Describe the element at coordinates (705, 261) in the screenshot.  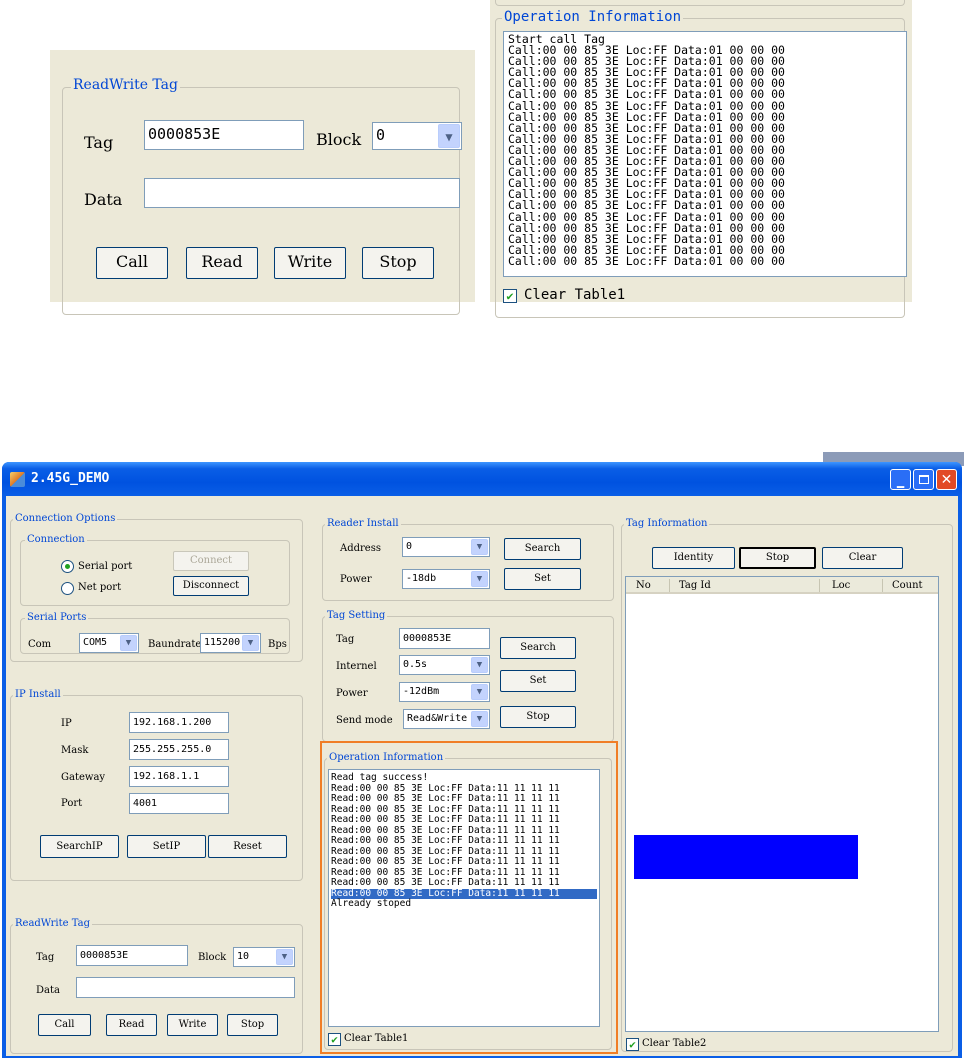
I see `log-line: Call:00 00 85 3E Loc:FF Data:01 00 00 00` at that location.